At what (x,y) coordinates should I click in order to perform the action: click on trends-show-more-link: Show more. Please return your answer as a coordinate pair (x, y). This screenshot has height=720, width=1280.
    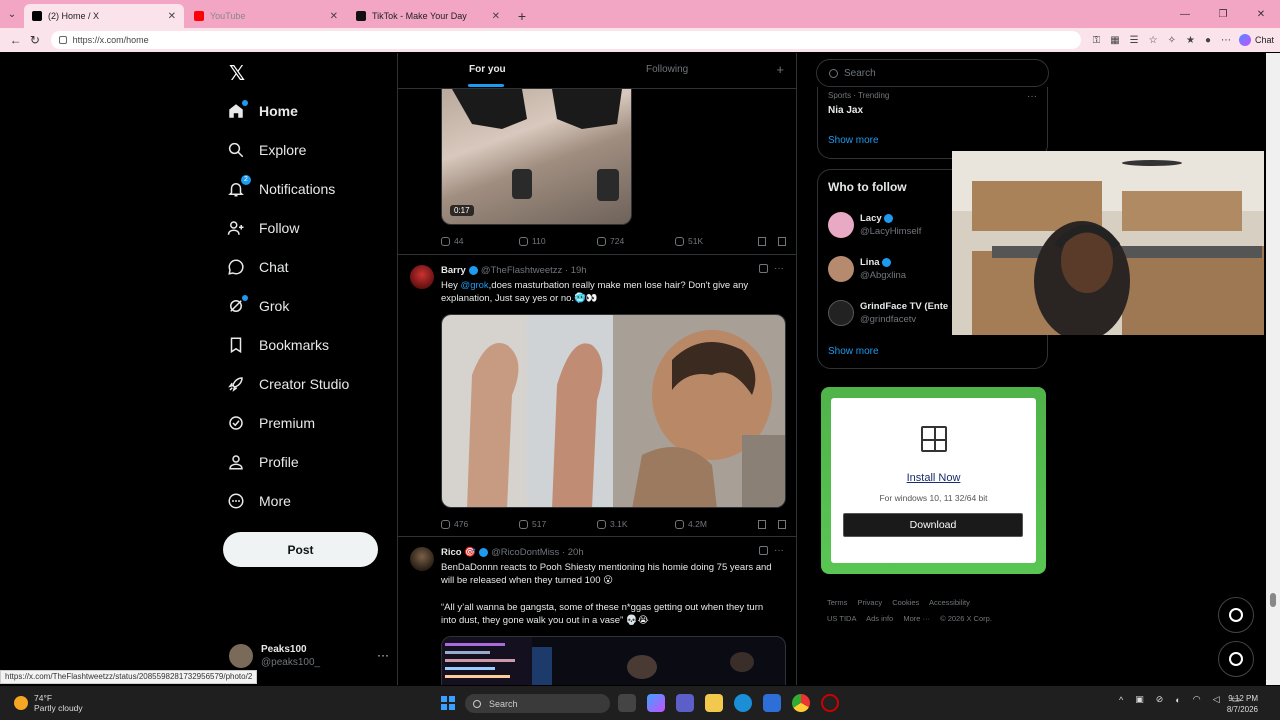
    Looking at the image, I should click on (853, 140).